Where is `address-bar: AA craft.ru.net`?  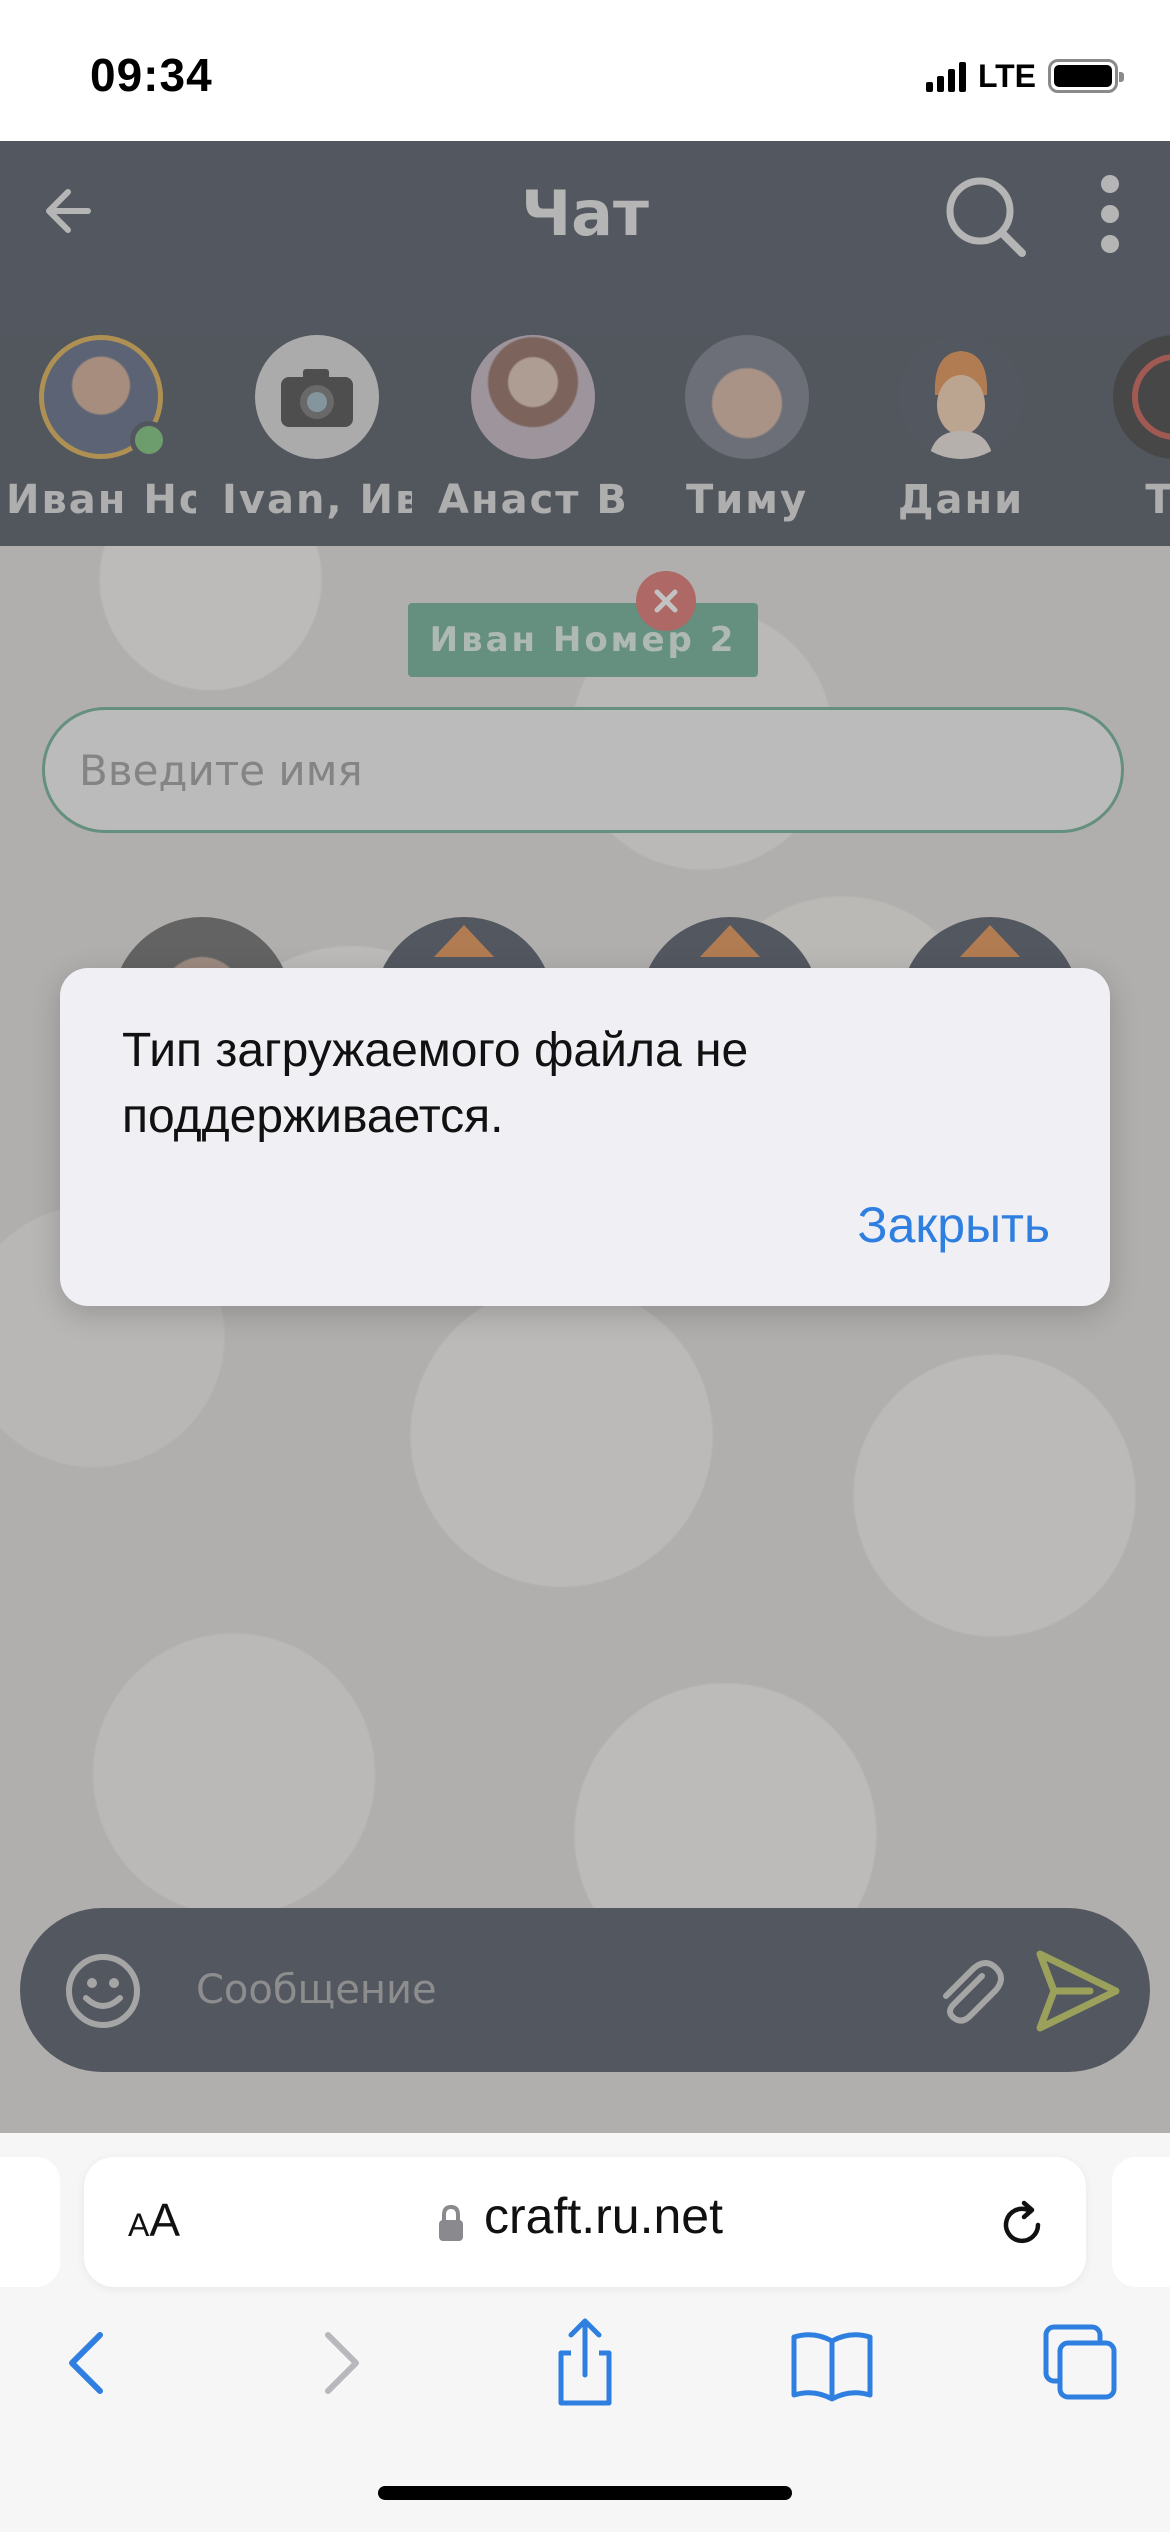 address-bar: AA craft.ru.net is located at coordinates (585, 2222).